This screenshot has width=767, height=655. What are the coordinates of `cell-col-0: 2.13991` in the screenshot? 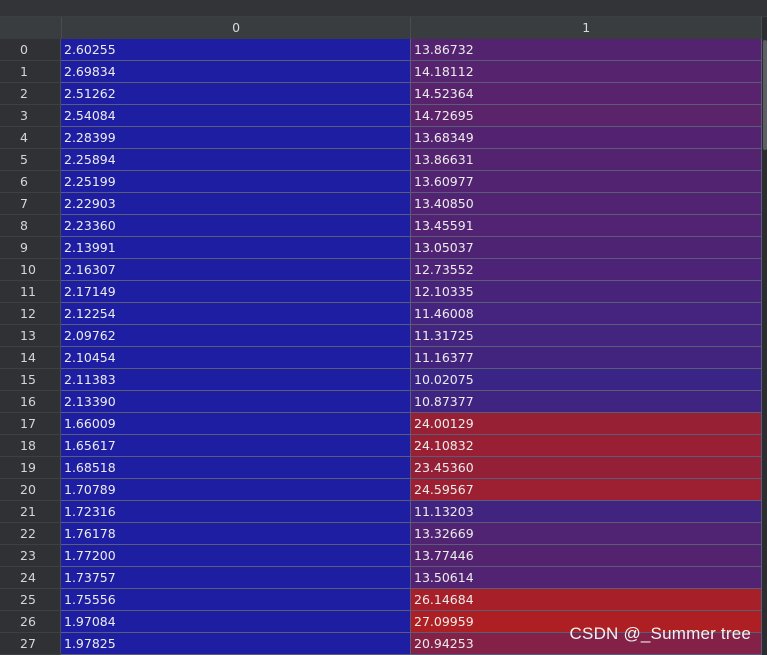 It's located at (236, 248).